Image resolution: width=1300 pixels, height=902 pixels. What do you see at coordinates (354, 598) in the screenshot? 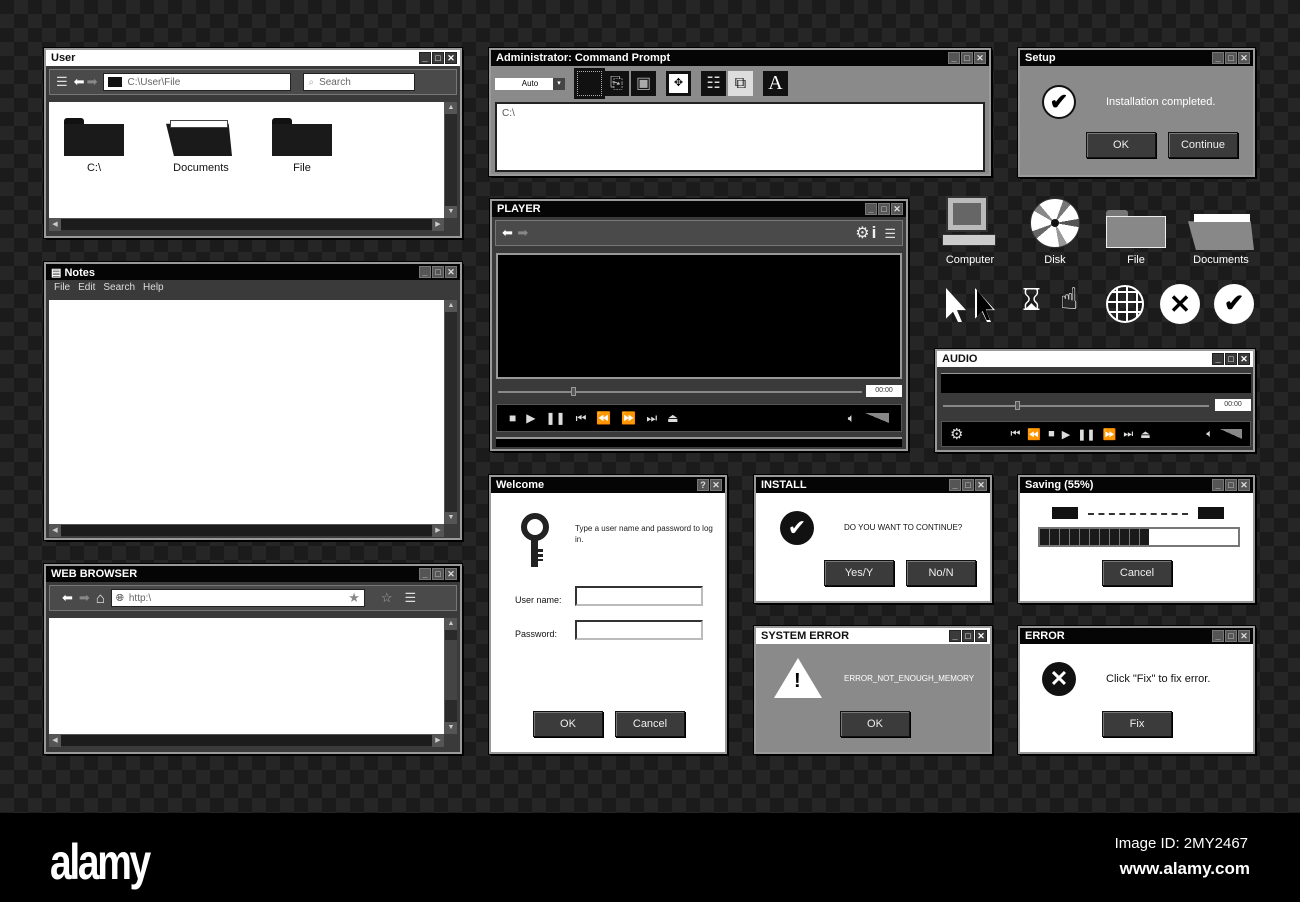
I see `bookmark-star-icon: ★` at bounding box center [354, 598].